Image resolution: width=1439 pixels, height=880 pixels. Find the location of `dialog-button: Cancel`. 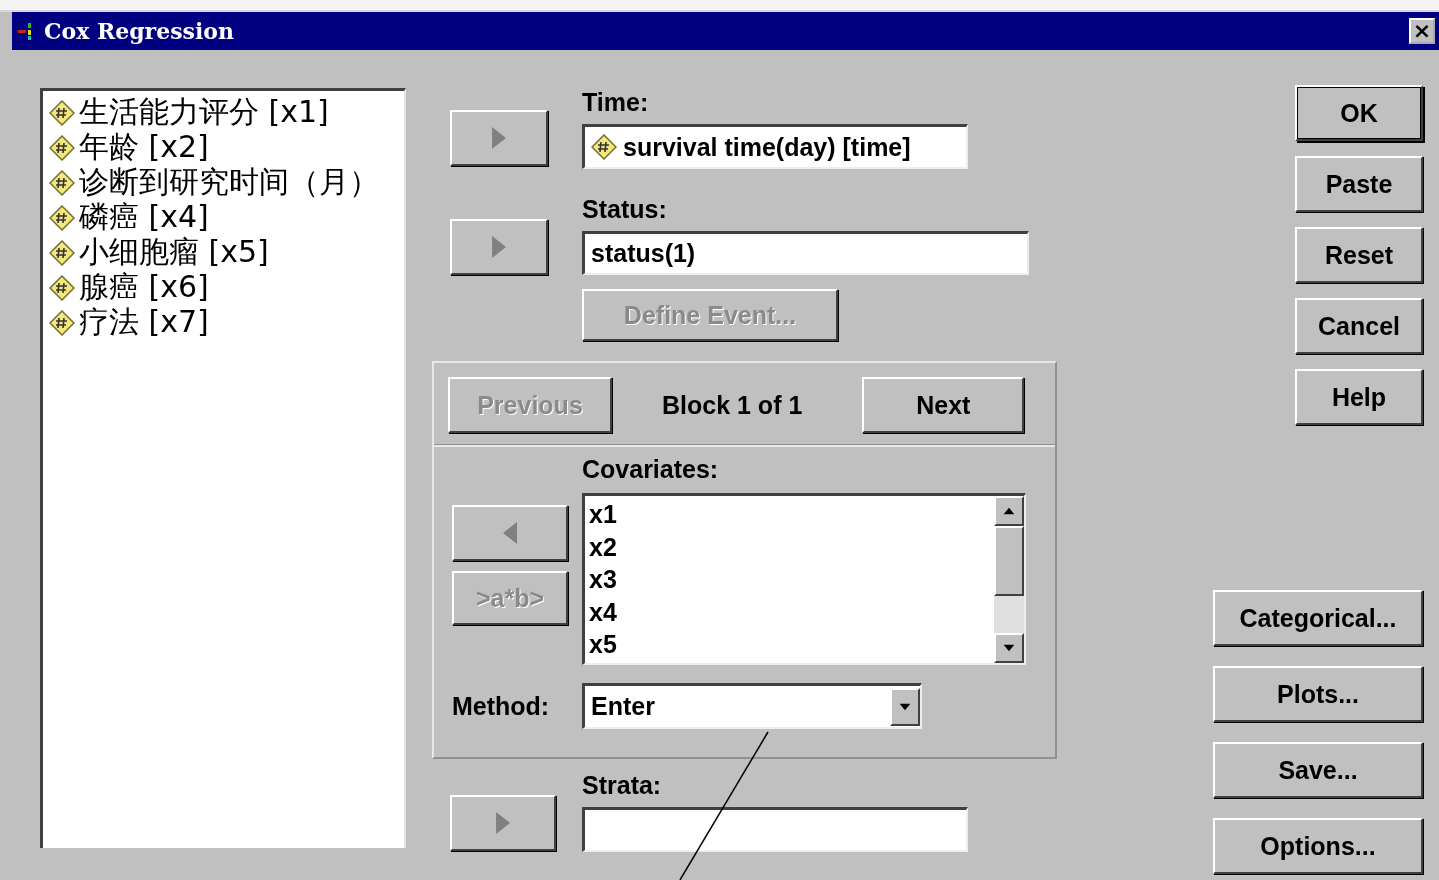

dialog-button: Cancel is located at coordinates (1359, 326).